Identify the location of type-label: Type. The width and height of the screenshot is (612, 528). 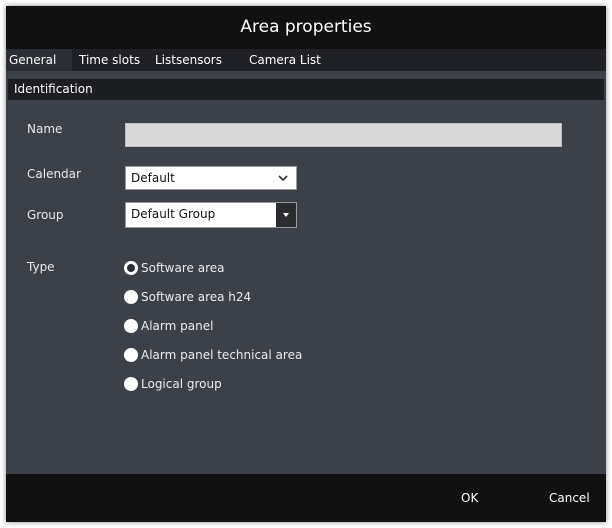
(41, 267).